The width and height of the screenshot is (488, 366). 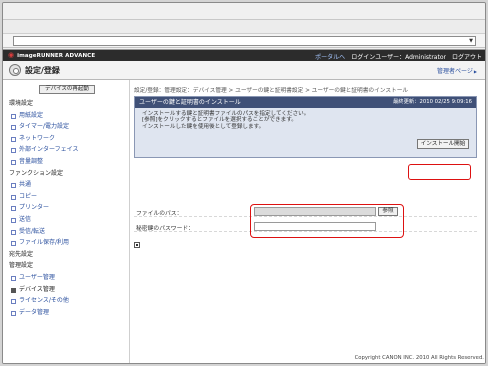 I want to click on brand-links: ポータルへ ログインユーザー：Administrator ログアウト, so click(x=398, y=56).